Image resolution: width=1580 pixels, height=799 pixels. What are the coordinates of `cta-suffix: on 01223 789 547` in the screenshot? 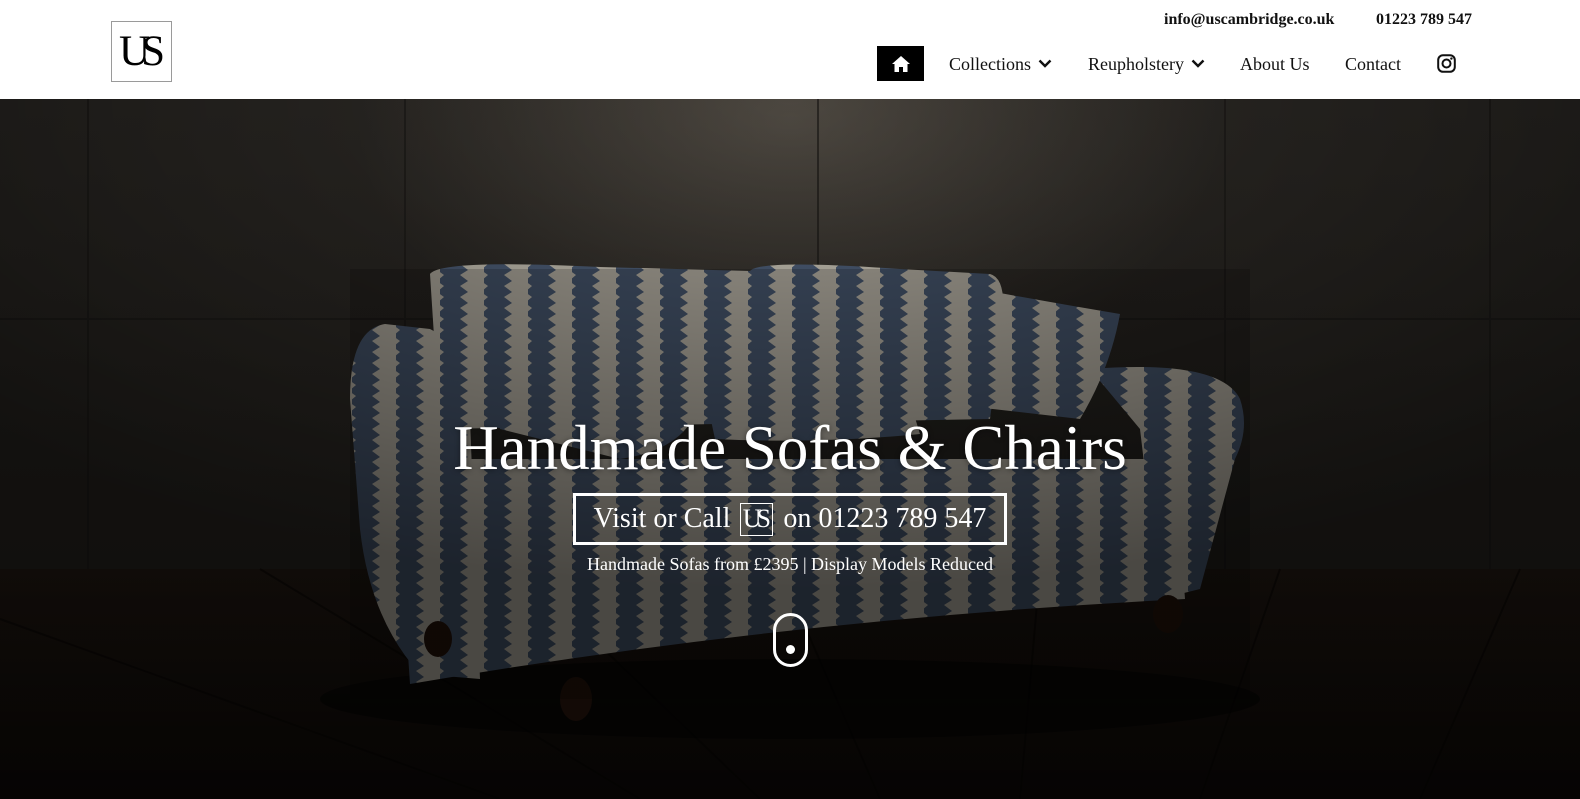 It's located at (885, 518).